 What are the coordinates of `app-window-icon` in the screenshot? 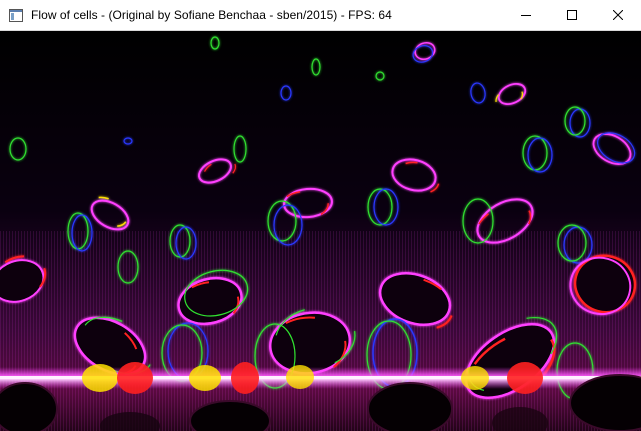 It's located at (16, 15).